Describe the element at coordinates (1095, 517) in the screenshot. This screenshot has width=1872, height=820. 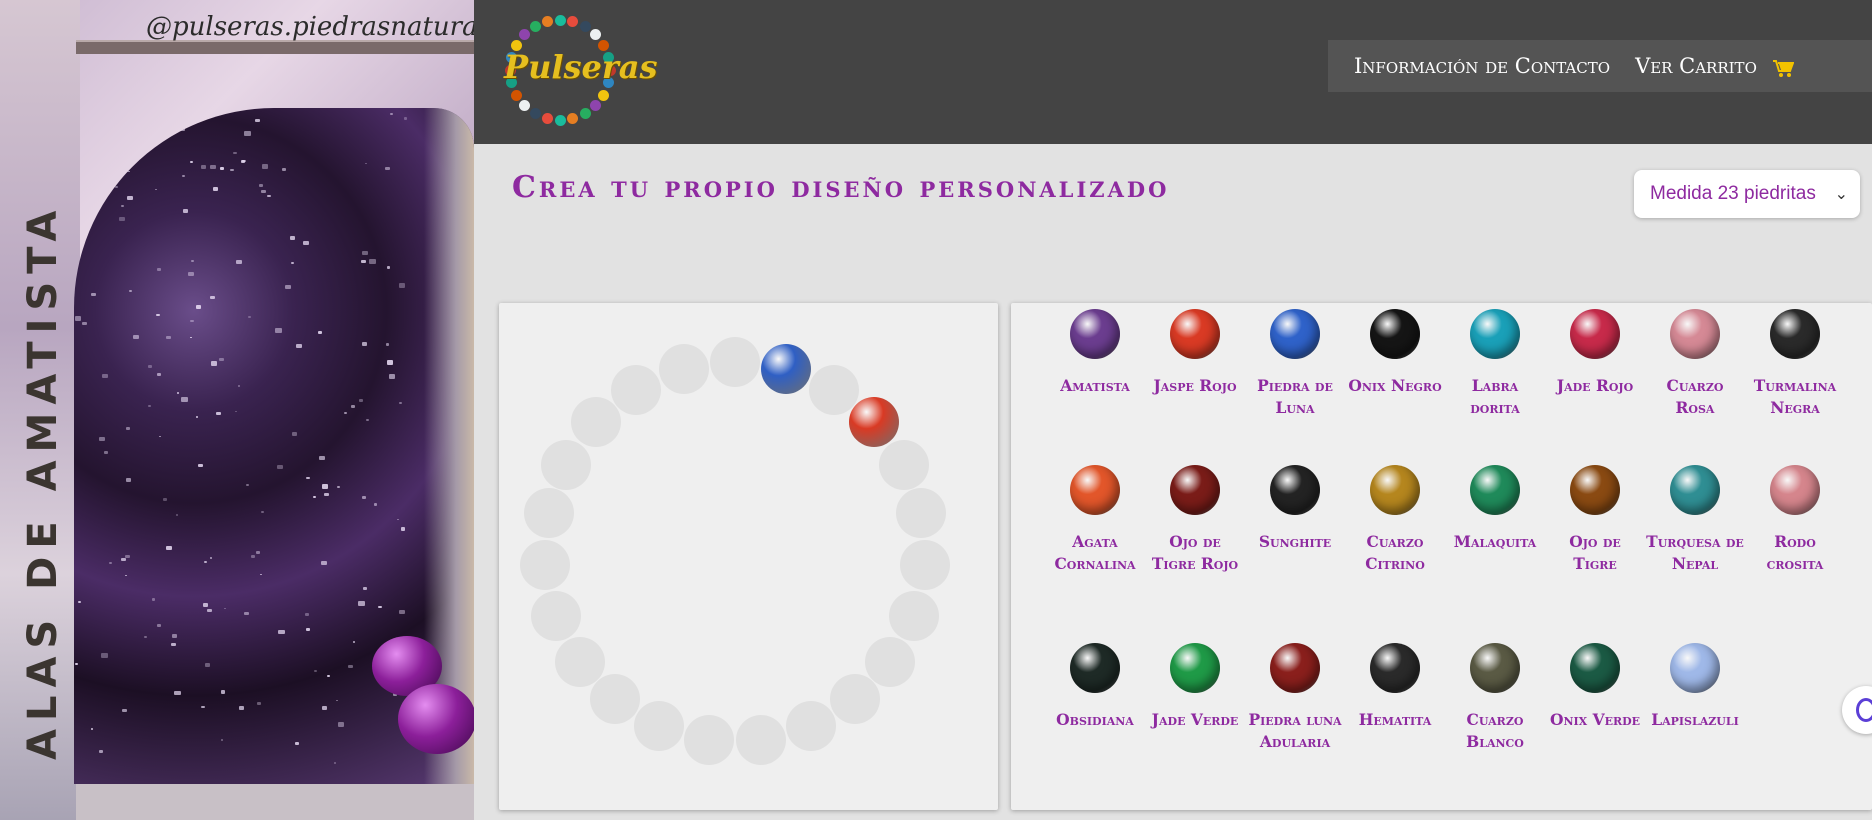
I see `stone-option: Agata Cornalina` at that location.